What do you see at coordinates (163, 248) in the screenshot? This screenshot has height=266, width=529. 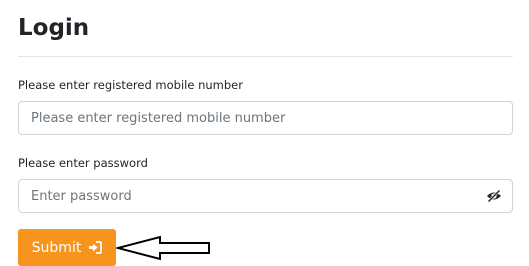 I see `left-arrow-outline-icon` at bounding box center [163, 248].